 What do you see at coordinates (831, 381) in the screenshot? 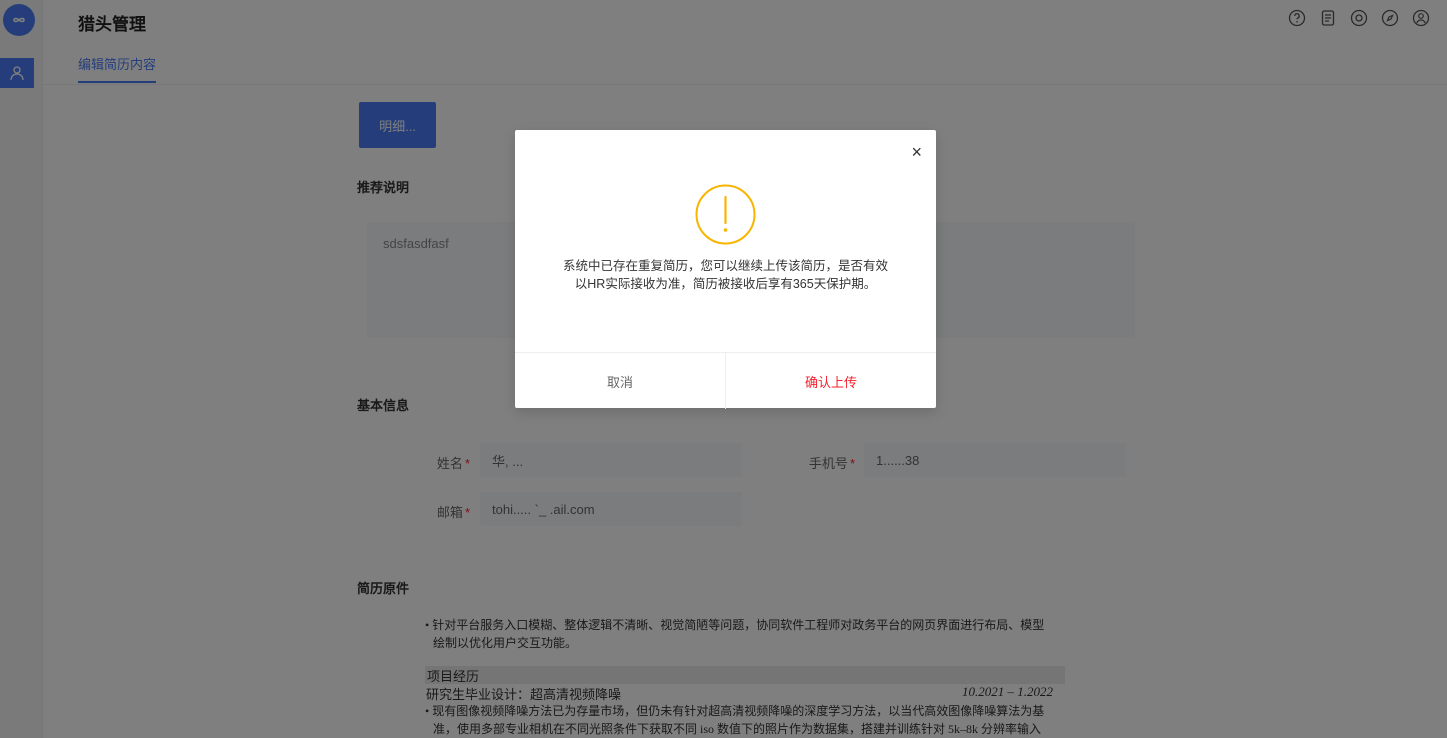
I see `confirm-upload-button: 确认上传` at bounding box center [831, 381].